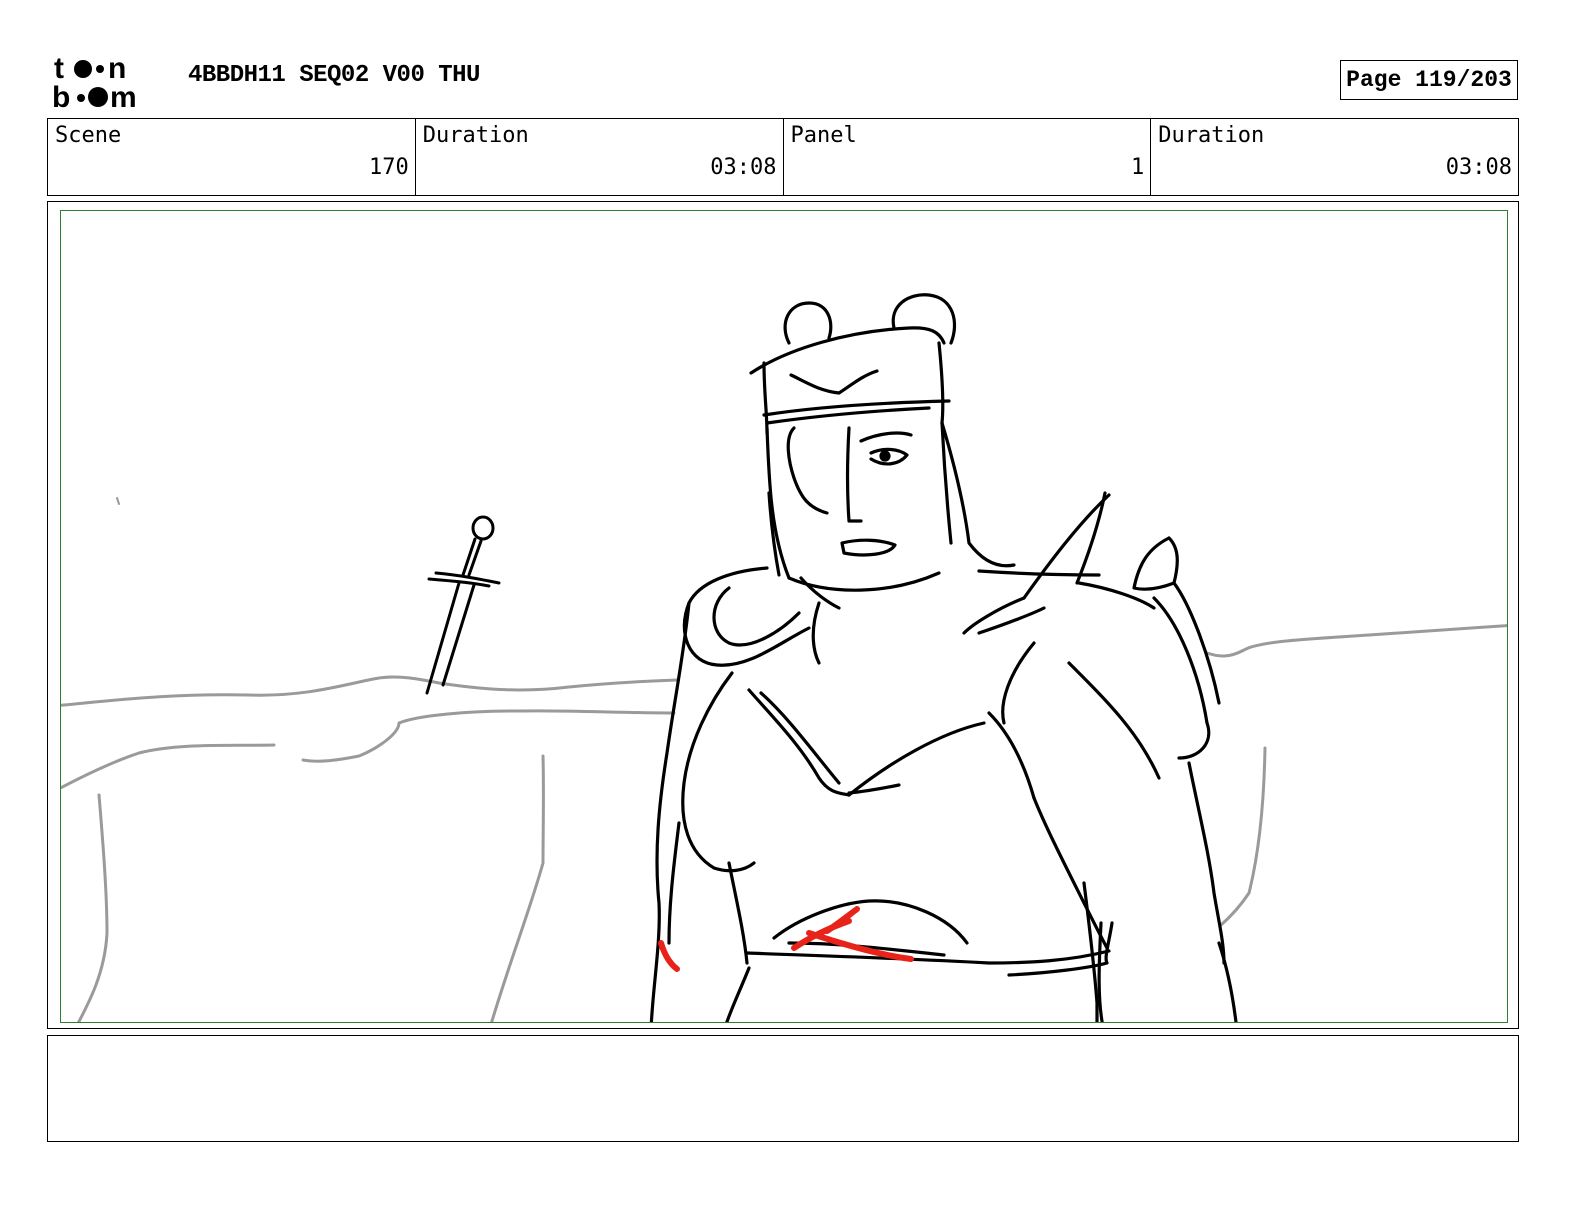  What do you see at coordinates (600, 157) in the screenshot?
I see `scene-duration-cell: Duration 03:08` at bounding box center [600, 157].